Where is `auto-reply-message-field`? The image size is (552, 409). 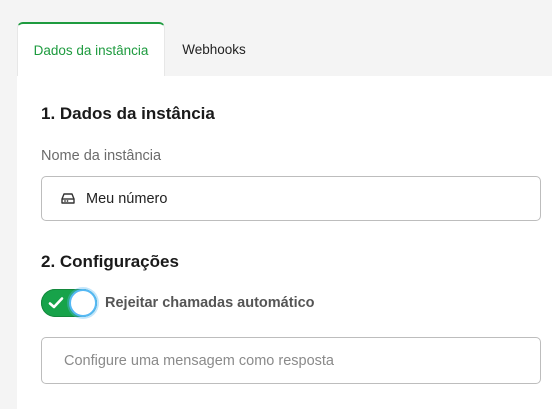
auto-reply-message-field is located at coordinates (291, 360).